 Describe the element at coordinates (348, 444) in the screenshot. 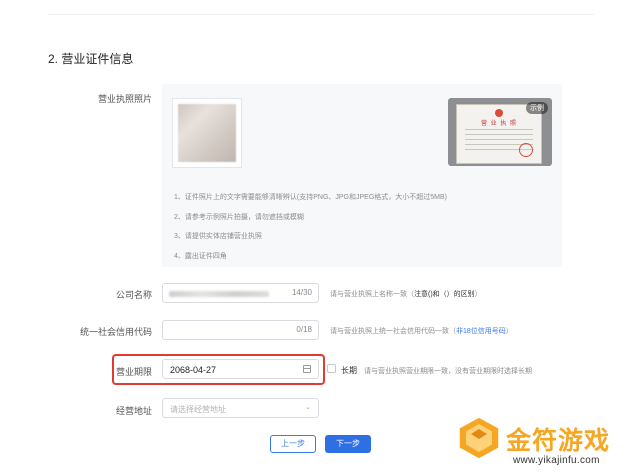

I see `next-step-button: 下一步` at that location.